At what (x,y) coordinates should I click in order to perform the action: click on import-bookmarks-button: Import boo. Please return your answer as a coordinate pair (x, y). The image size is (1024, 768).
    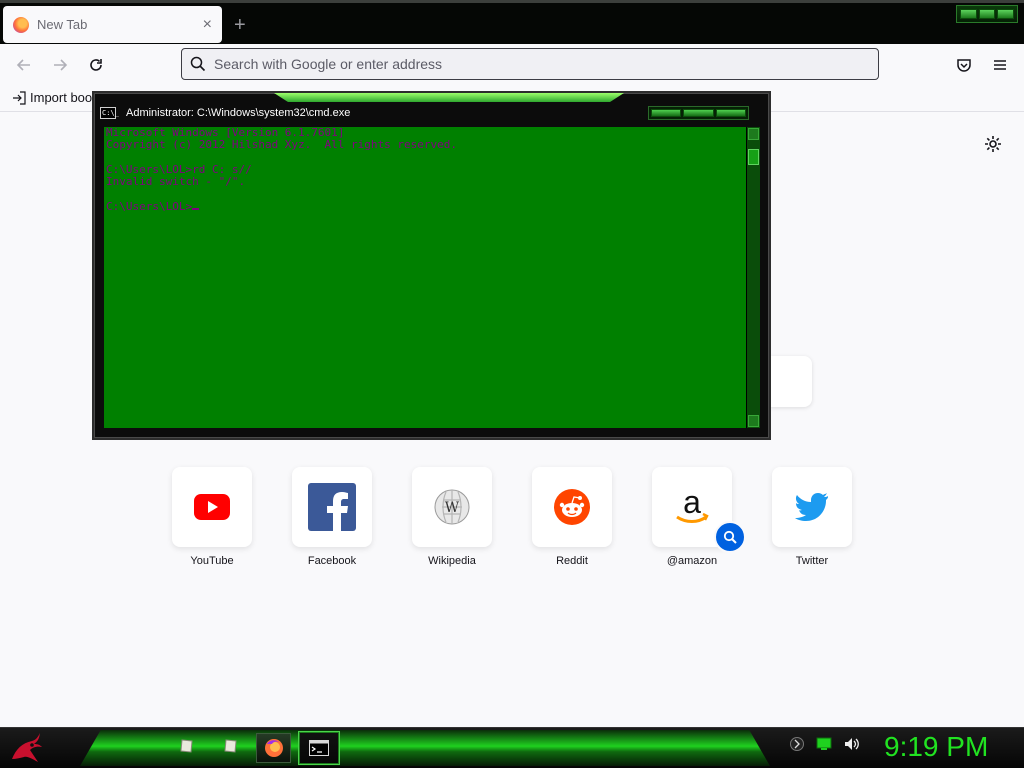
    Looking at the image, I should click on (52, 97).